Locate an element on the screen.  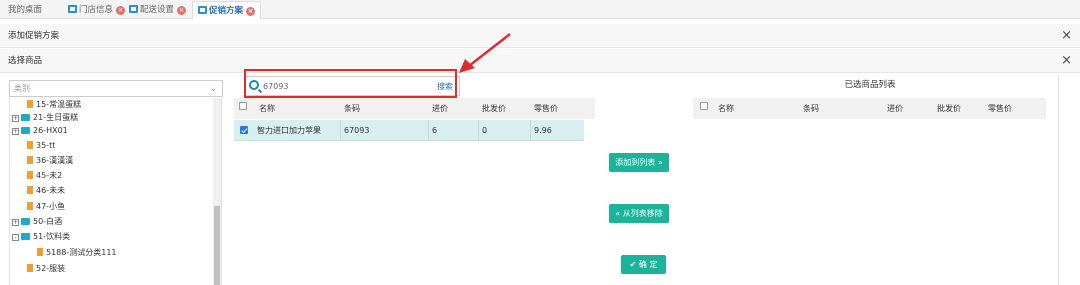
tab-label: 配送设置 is located at coordinates (157, 10).